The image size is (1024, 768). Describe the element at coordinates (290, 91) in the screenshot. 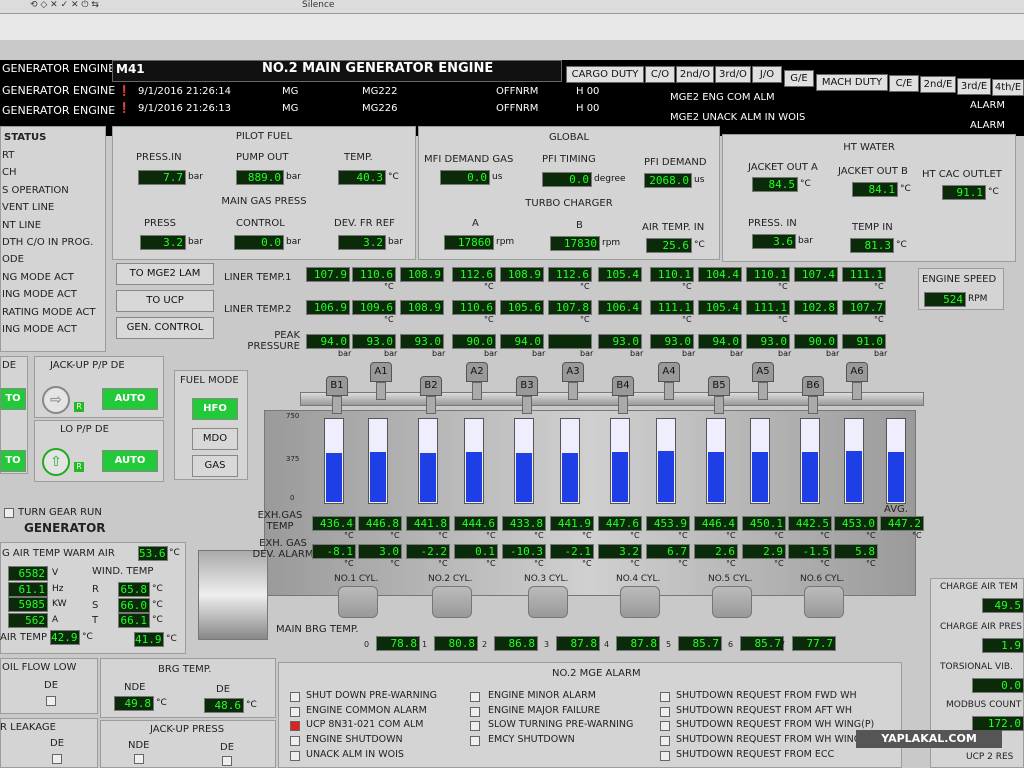

I see `alarm-group: MG` at that location.